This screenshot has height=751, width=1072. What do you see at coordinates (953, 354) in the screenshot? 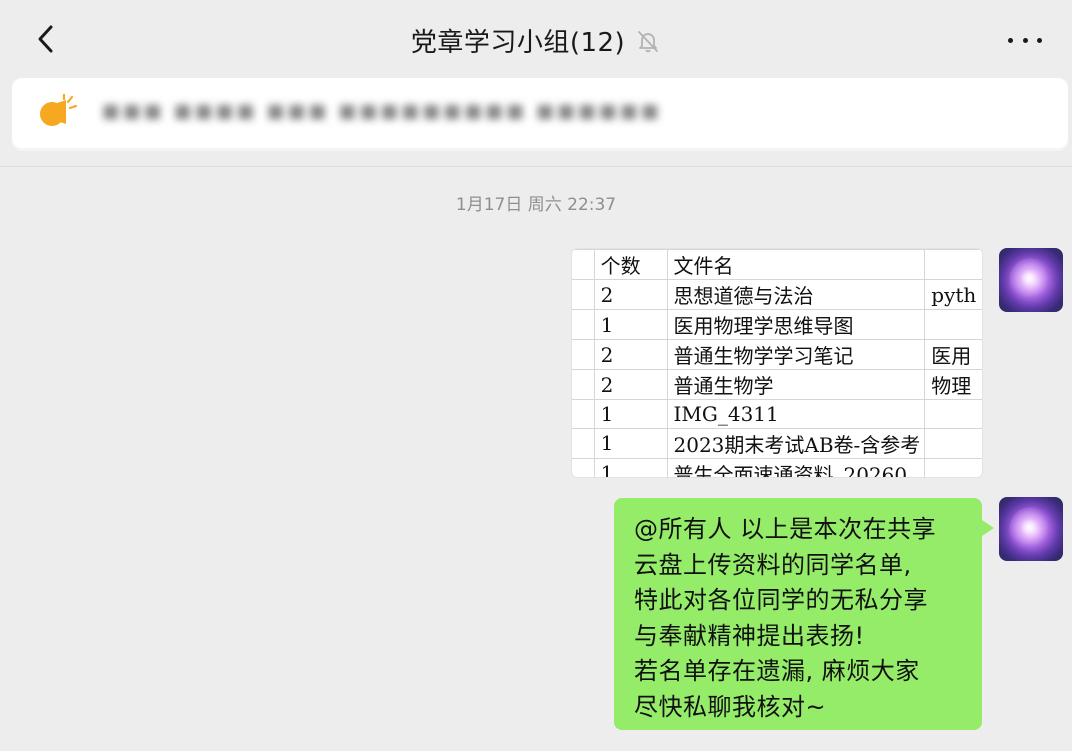
I see `table-cell: 医用` at bounding box center [953, 354].